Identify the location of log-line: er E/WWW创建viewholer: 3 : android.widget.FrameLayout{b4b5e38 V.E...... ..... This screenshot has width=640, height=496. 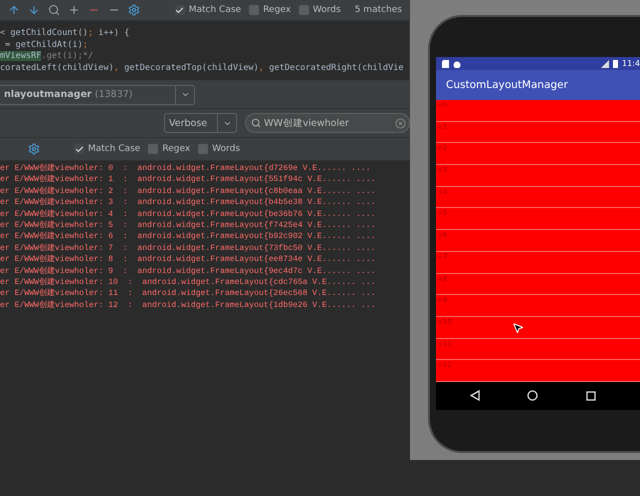
(188, 203).